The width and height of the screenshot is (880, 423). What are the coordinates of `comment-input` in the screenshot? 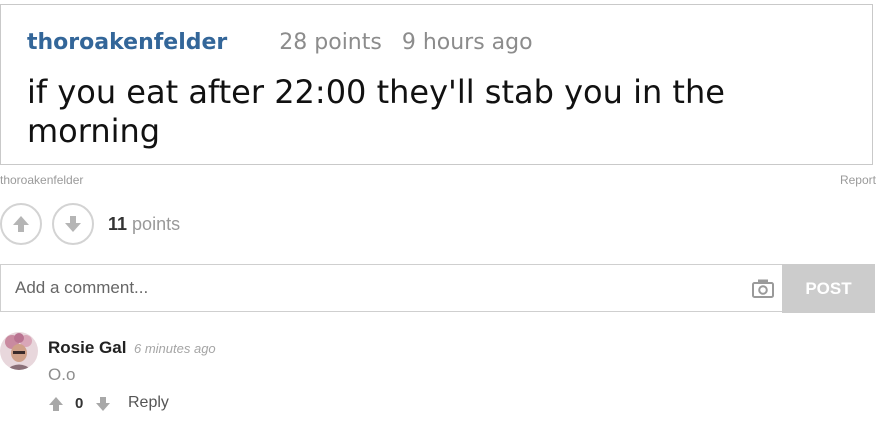 It's located at (366, 288).